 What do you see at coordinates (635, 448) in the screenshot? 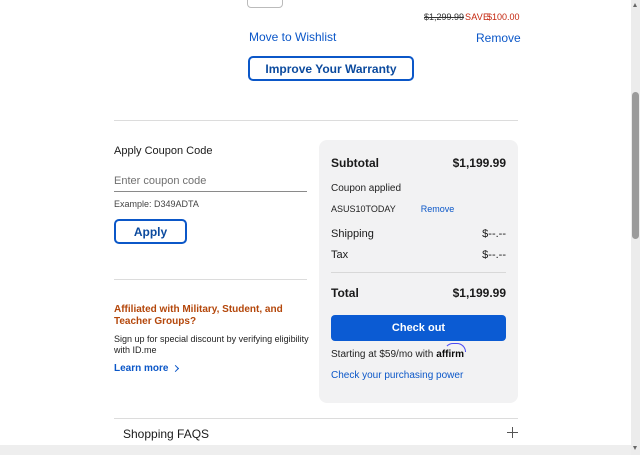
I see `scroll-down-arrow-icon` at bounding box center [635, 448].